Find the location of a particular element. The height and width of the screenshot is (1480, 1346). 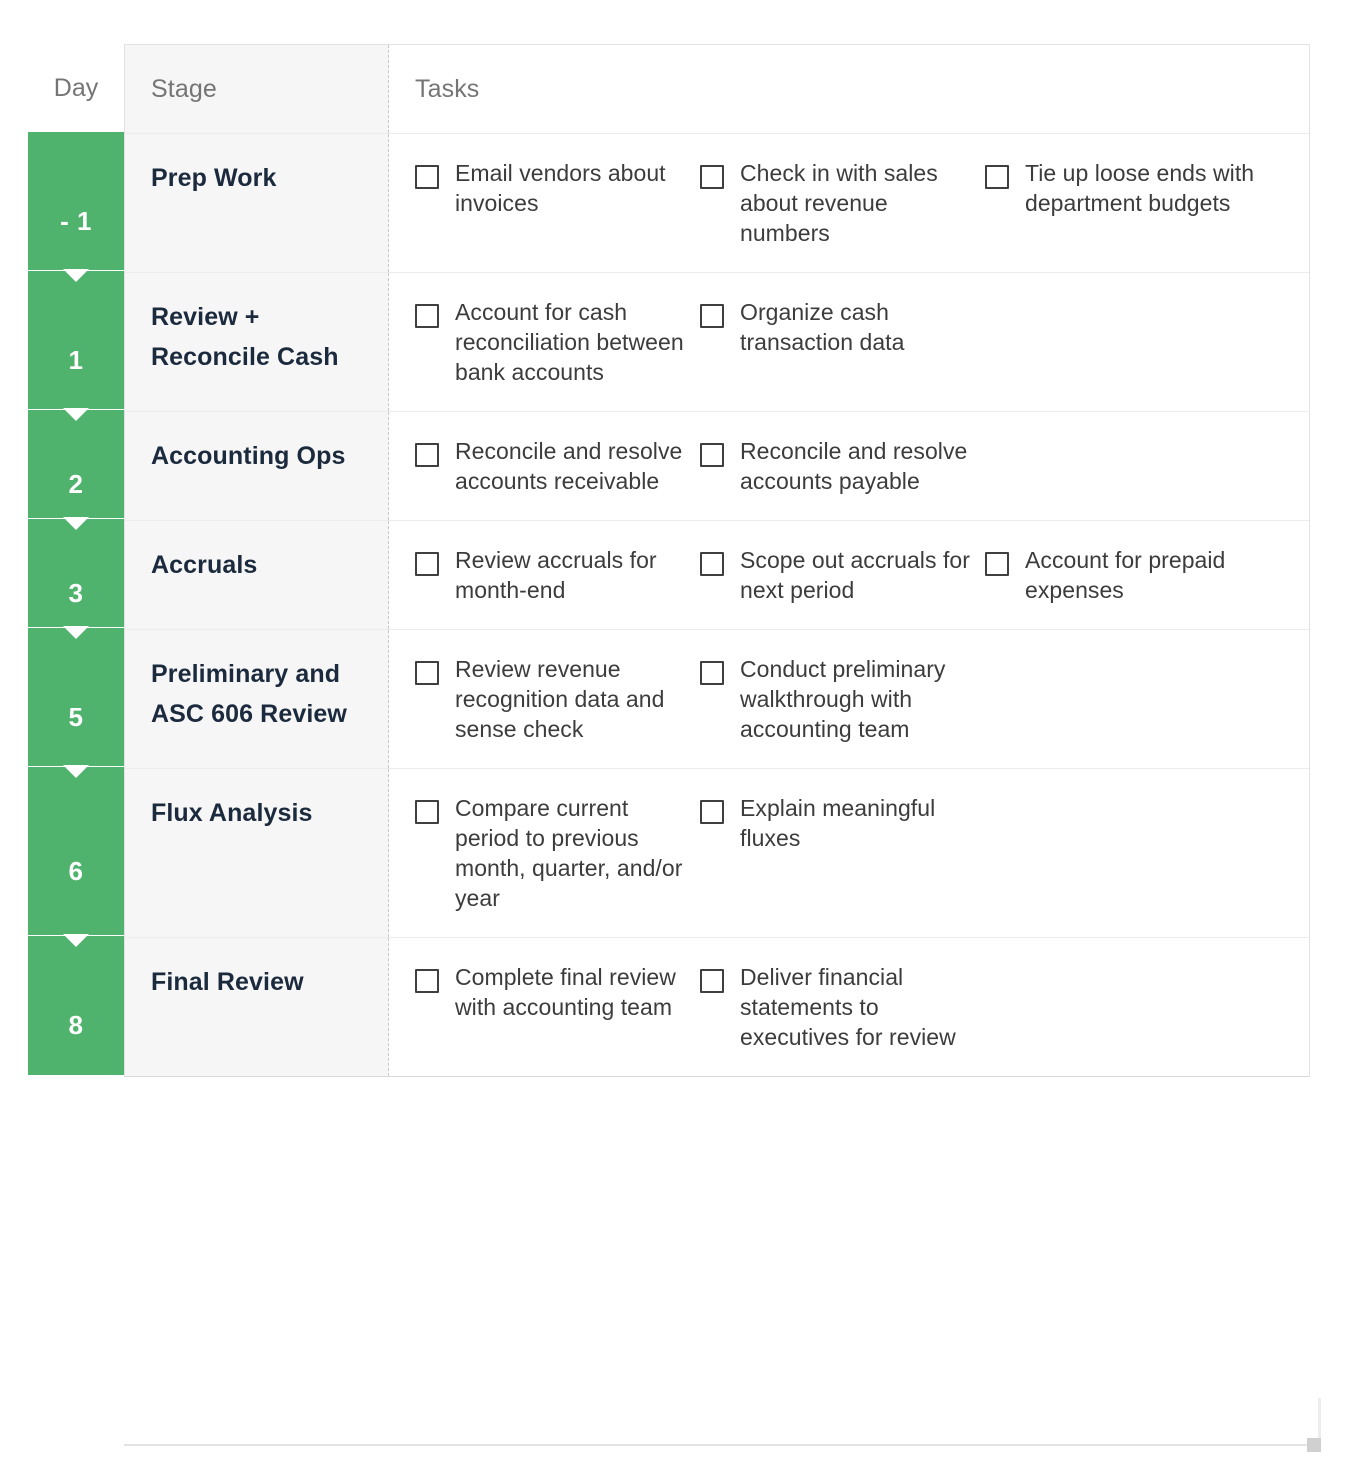

stage-cell: Review + Reconcile Cash is located at coordinates (257, 342).